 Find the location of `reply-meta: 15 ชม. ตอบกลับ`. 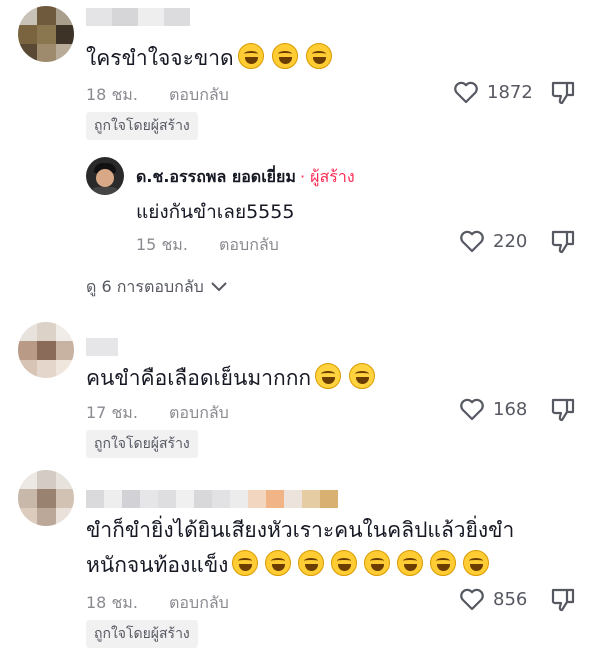

reply-meta: 15 ชม. ตอบกลับ is located at coordinates (207, 245).